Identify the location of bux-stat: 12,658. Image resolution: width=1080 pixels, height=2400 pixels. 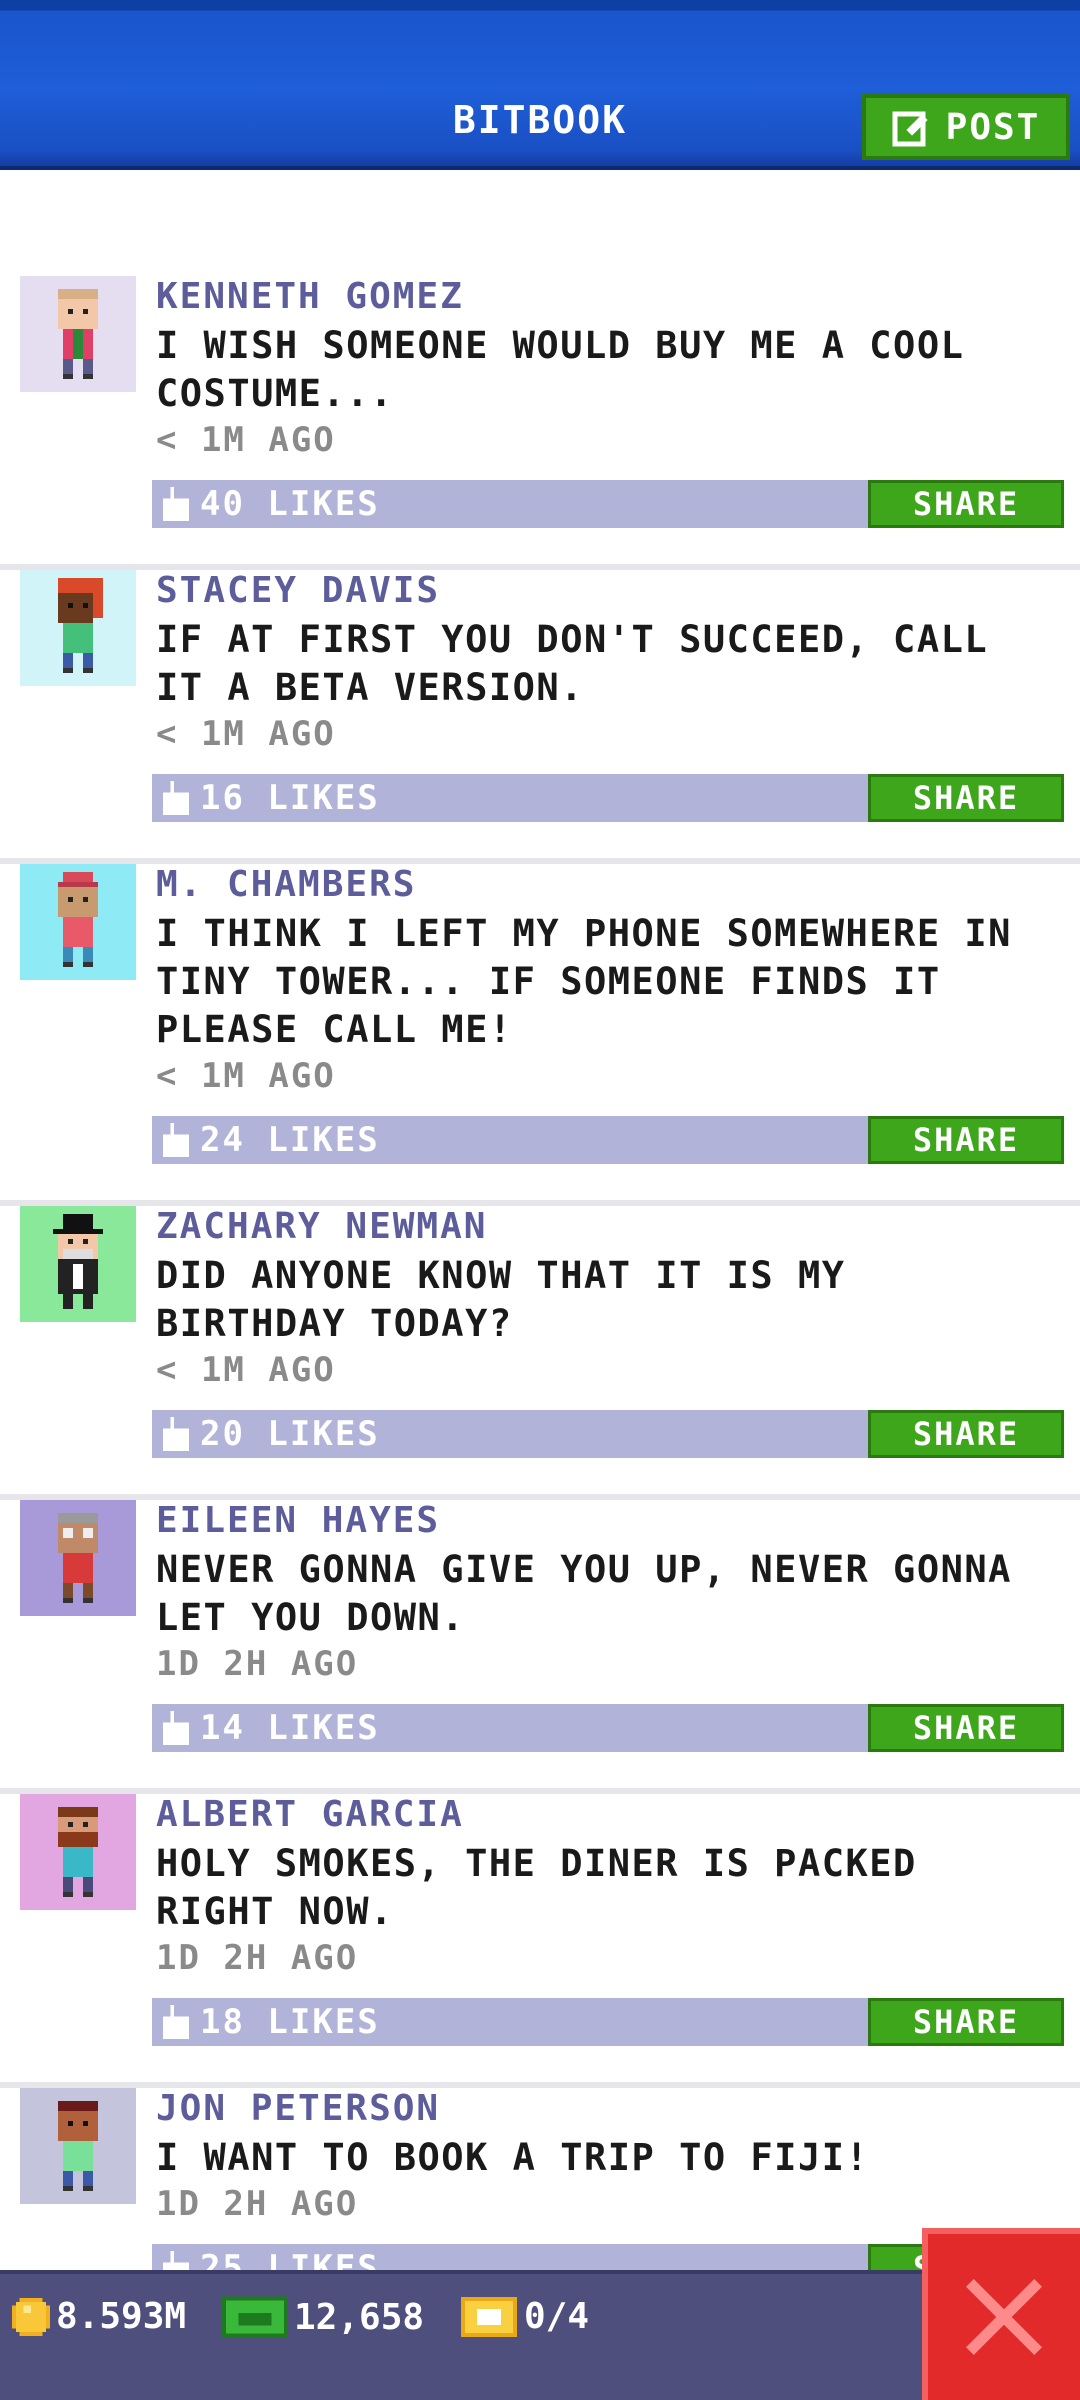
(323, 2317).